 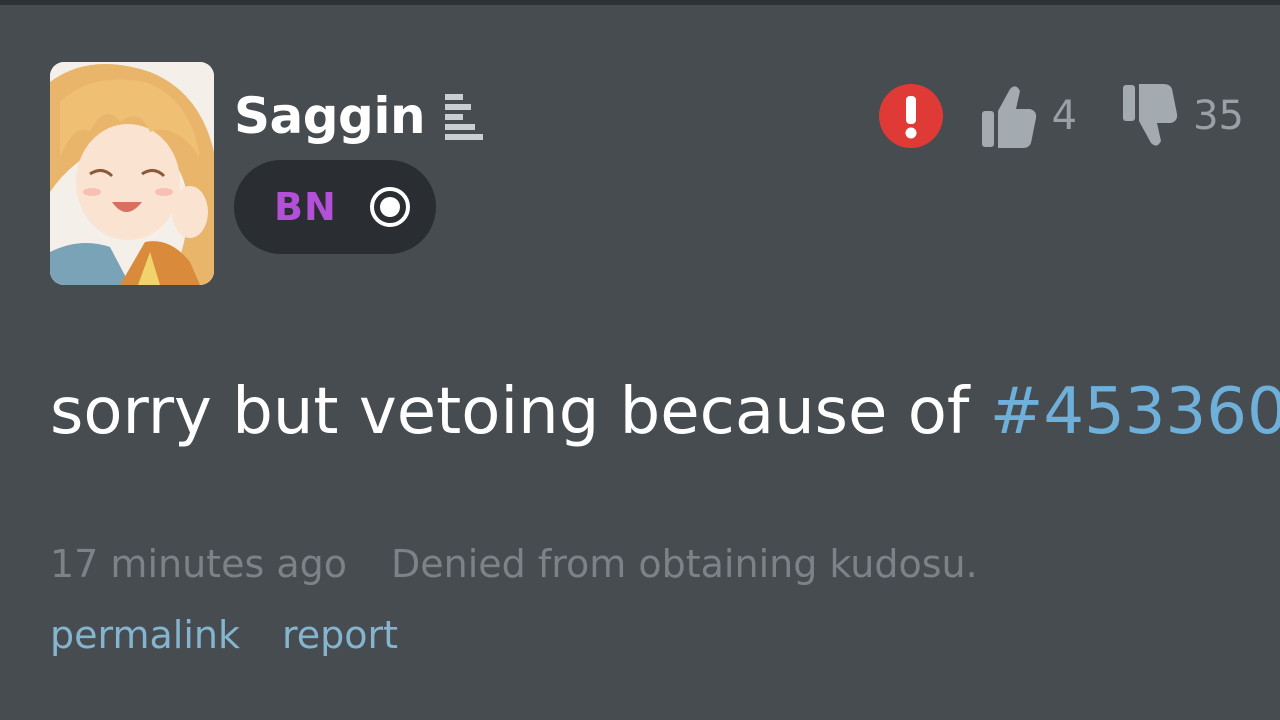 I want to click on upvote-count: 4, so click(x=1064, y=116).